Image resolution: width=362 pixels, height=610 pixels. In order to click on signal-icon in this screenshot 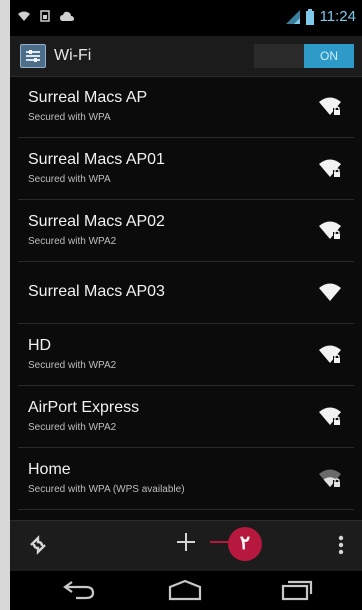, I will do `click(292, 16)`.